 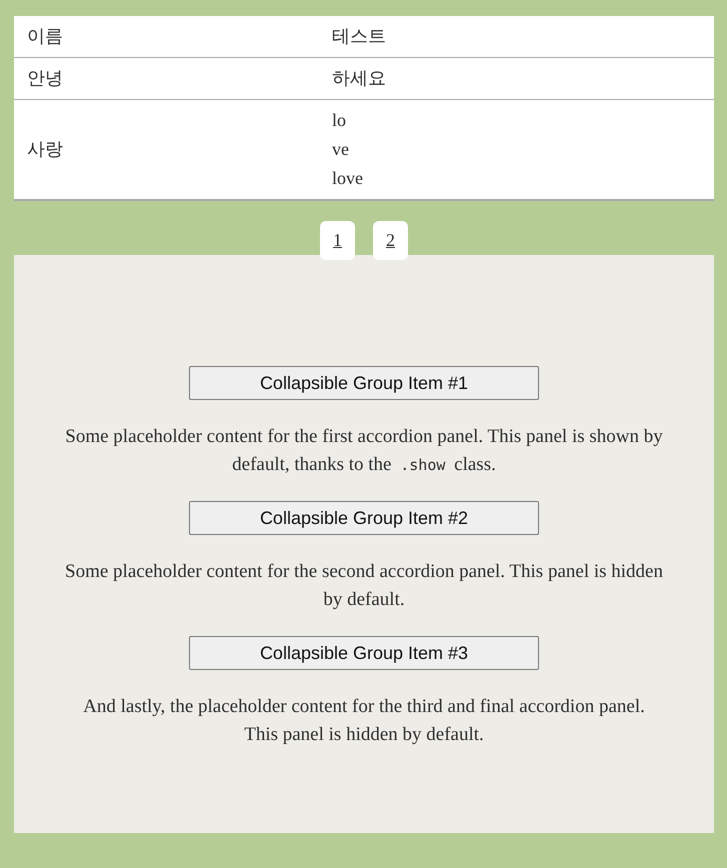 I want to click on accordion-toggle-button: Collapsible Group Item #2, so click(x=364, y=518).